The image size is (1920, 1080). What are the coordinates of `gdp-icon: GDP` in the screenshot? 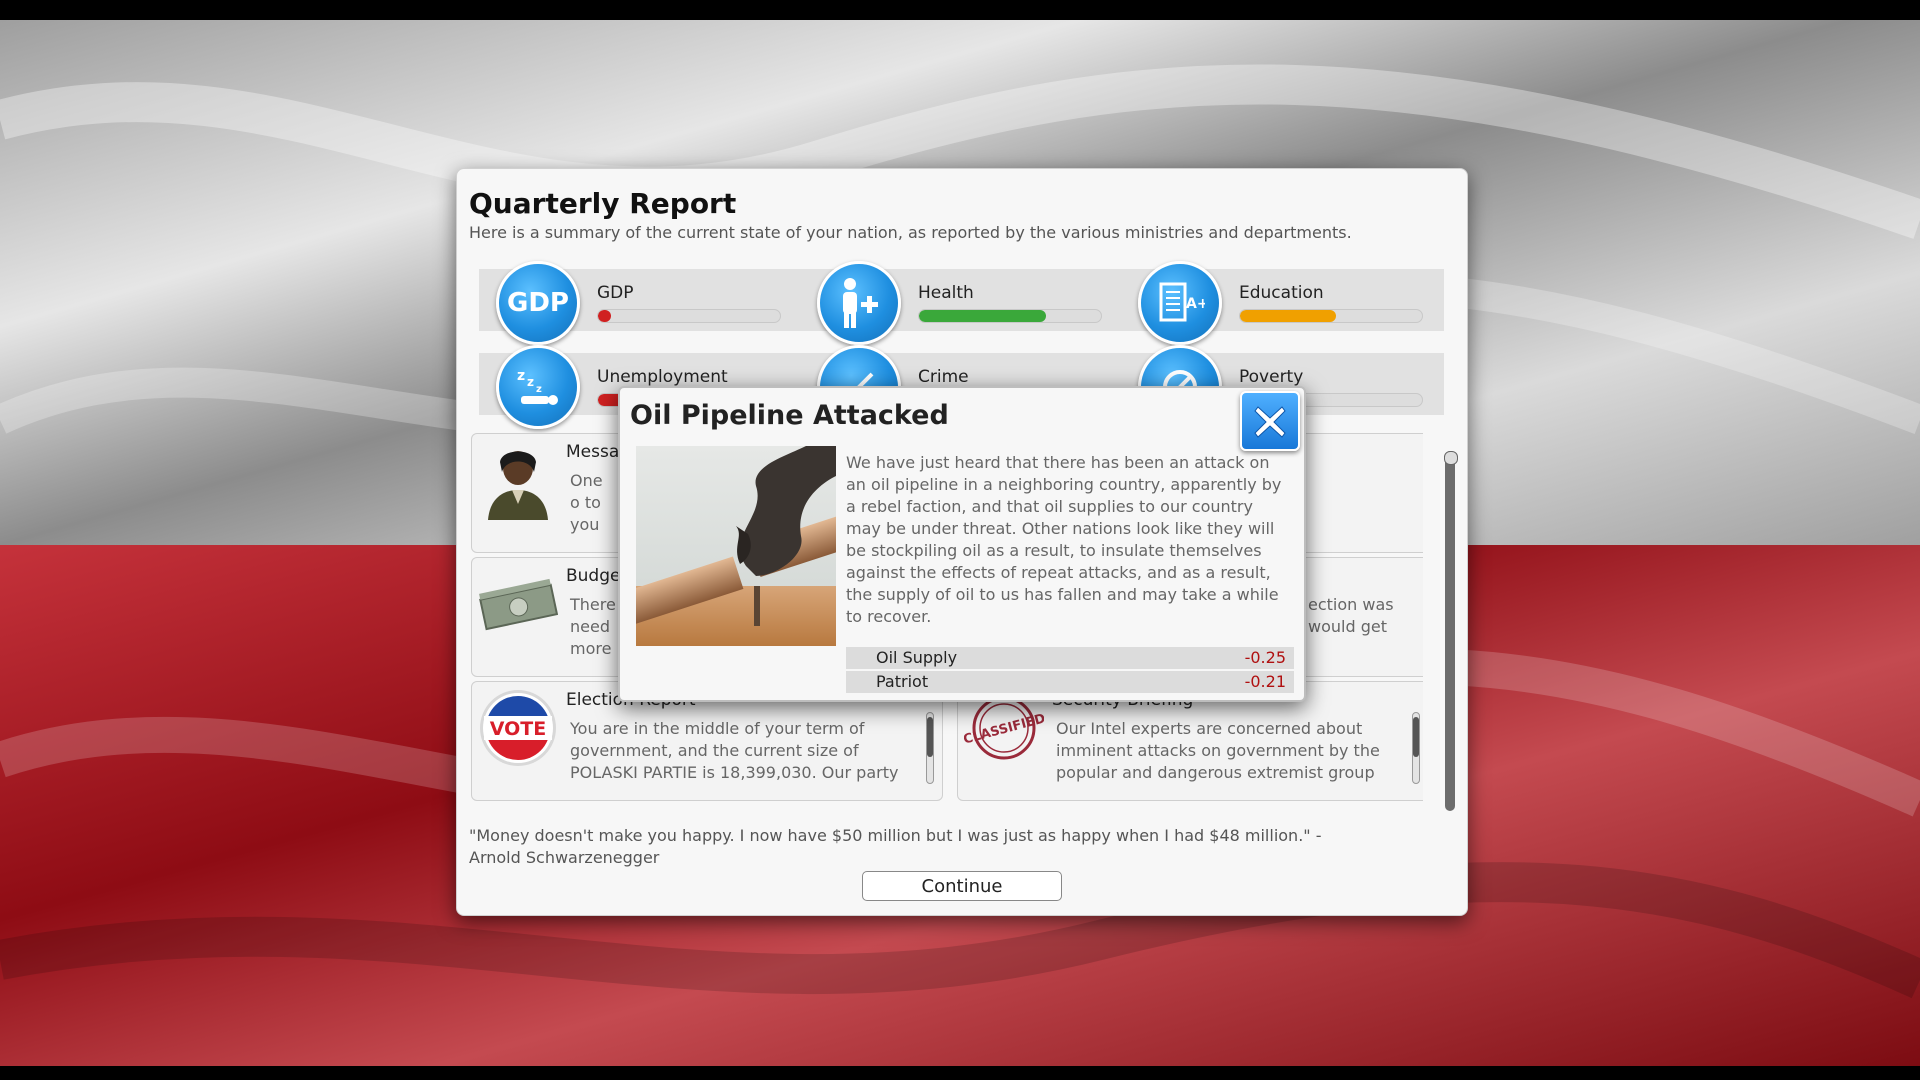 It's located at (538, 303).